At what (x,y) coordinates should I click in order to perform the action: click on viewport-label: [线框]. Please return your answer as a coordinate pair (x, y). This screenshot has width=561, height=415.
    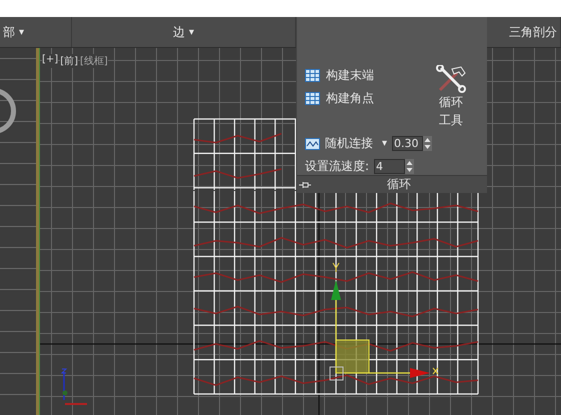
    Looking at the image, I should click on (94, 61).